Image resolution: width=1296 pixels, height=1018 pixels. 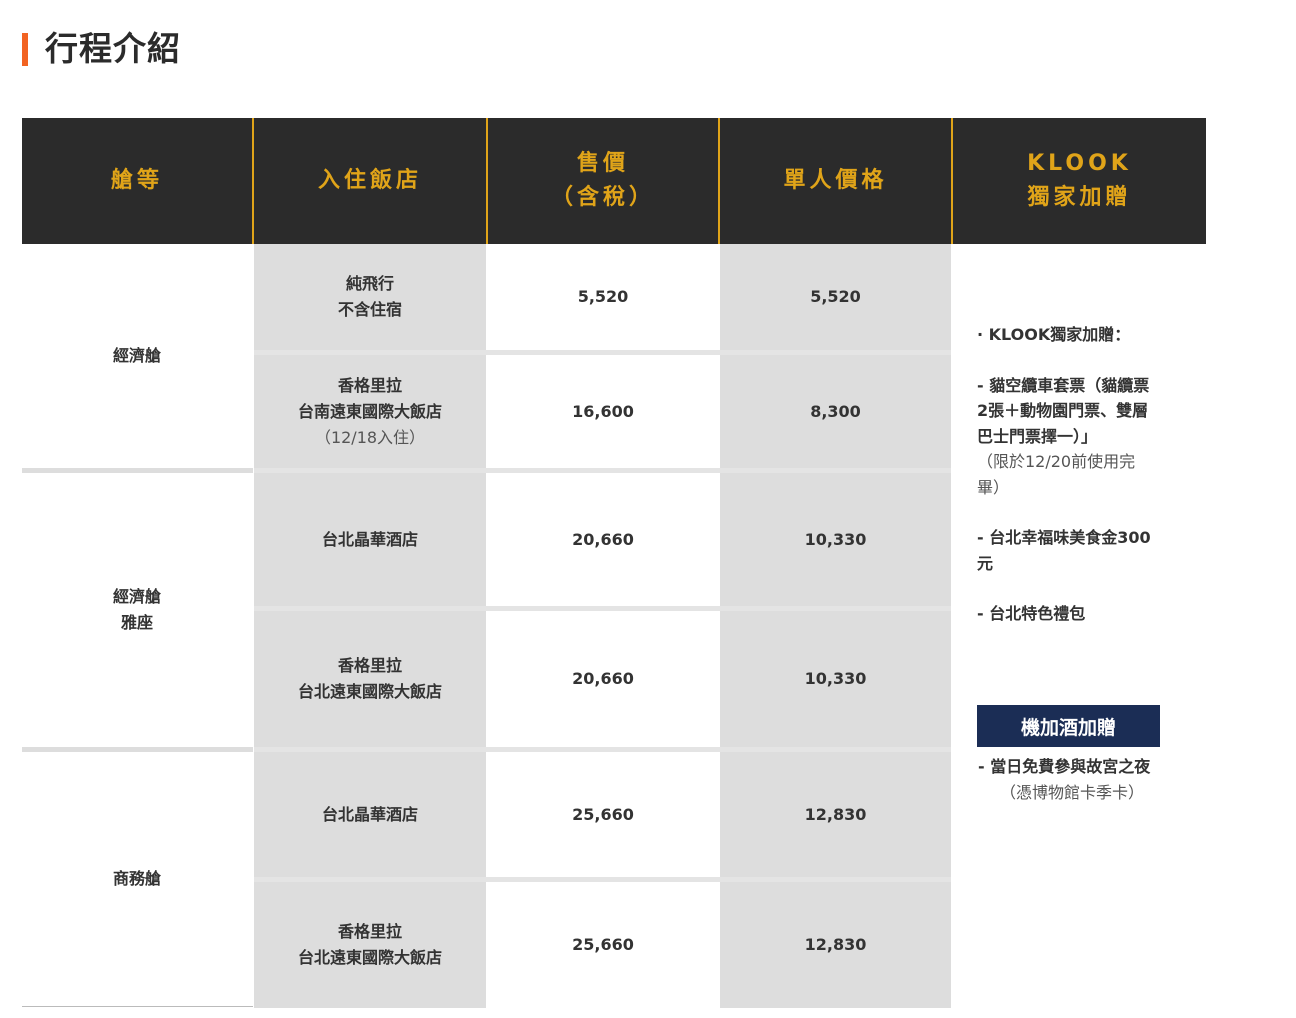 What do you see at coordinates (136, 622) in the screenshot?
I see `cabin-label-sub: 雅座` at bounding box center [136, 622].